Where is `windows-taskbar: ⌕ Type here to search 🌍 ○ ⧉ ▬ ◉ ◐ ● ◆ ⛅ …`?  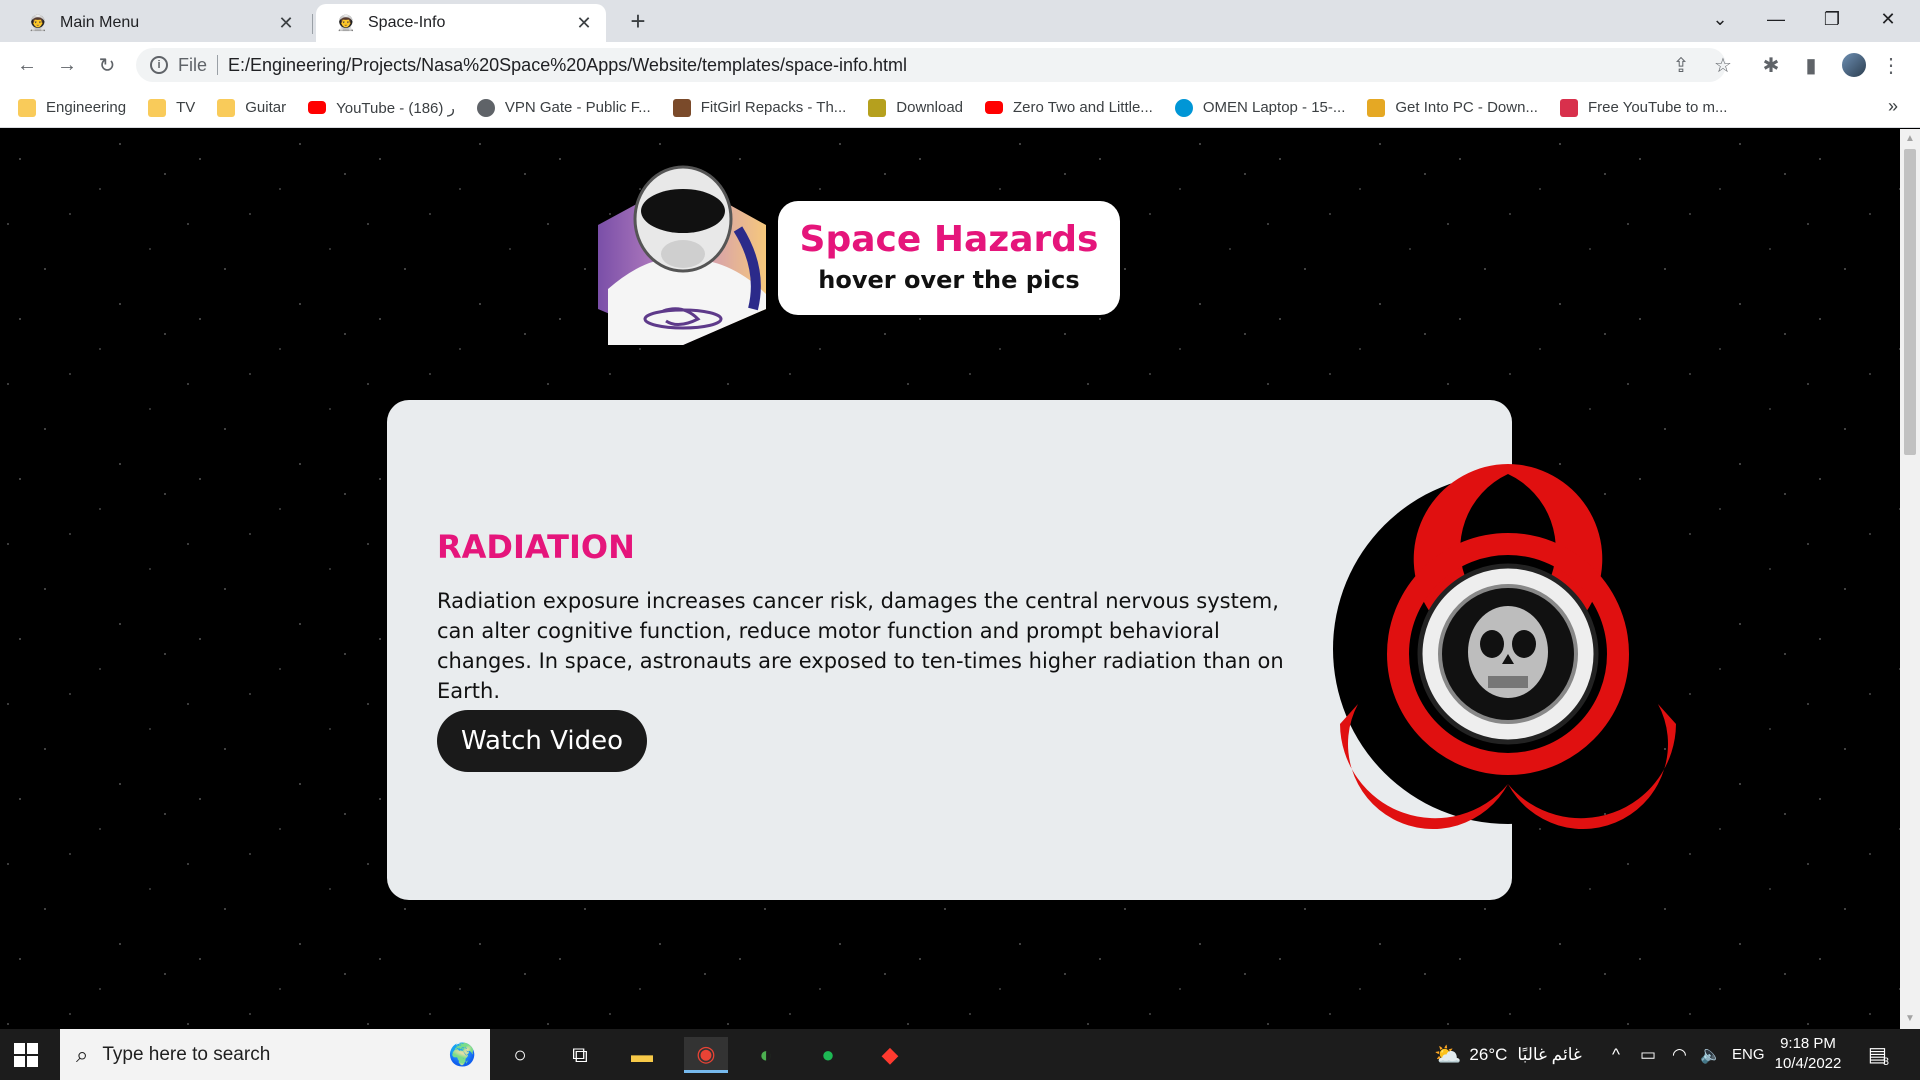
windows-taskbar: ⌕ Type here to search 🌍 ○ ⧉ ▬ ◉ ◐ ● ◆ ⛅ … is located at coordinates (960, 1054).